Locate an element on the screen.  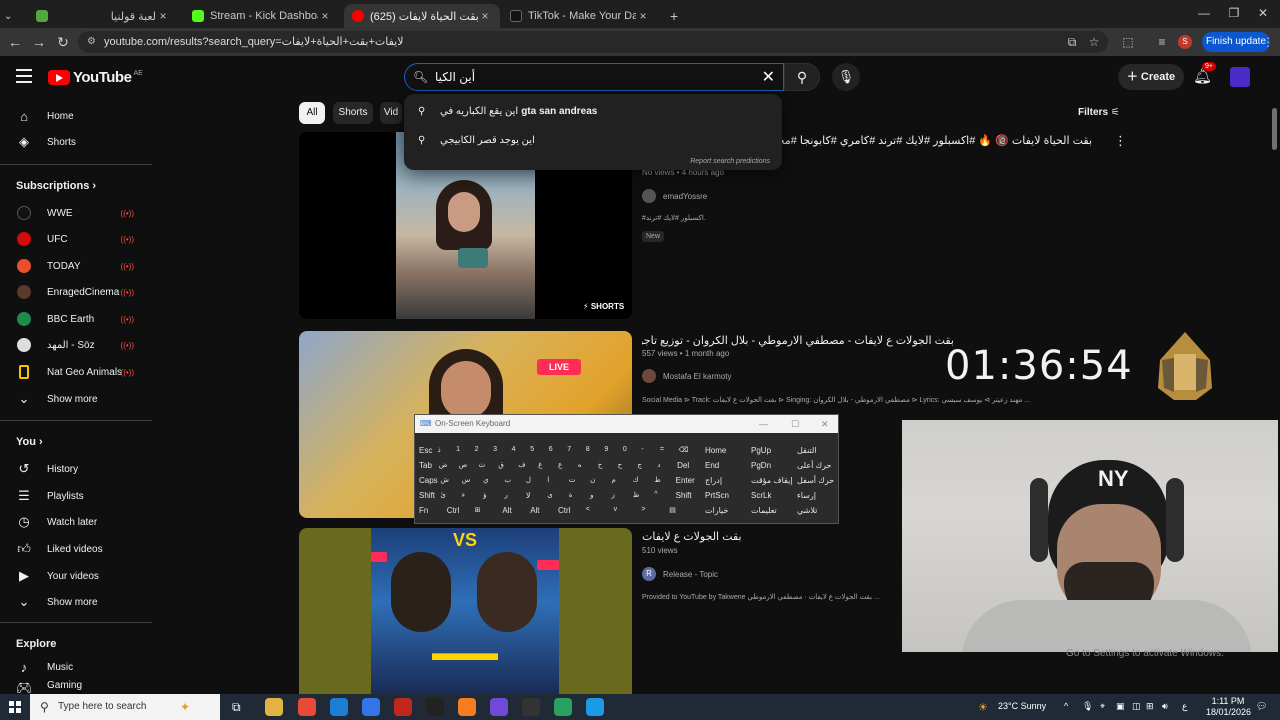
media-icon: ≡ is located at coordinates (1162, 42).